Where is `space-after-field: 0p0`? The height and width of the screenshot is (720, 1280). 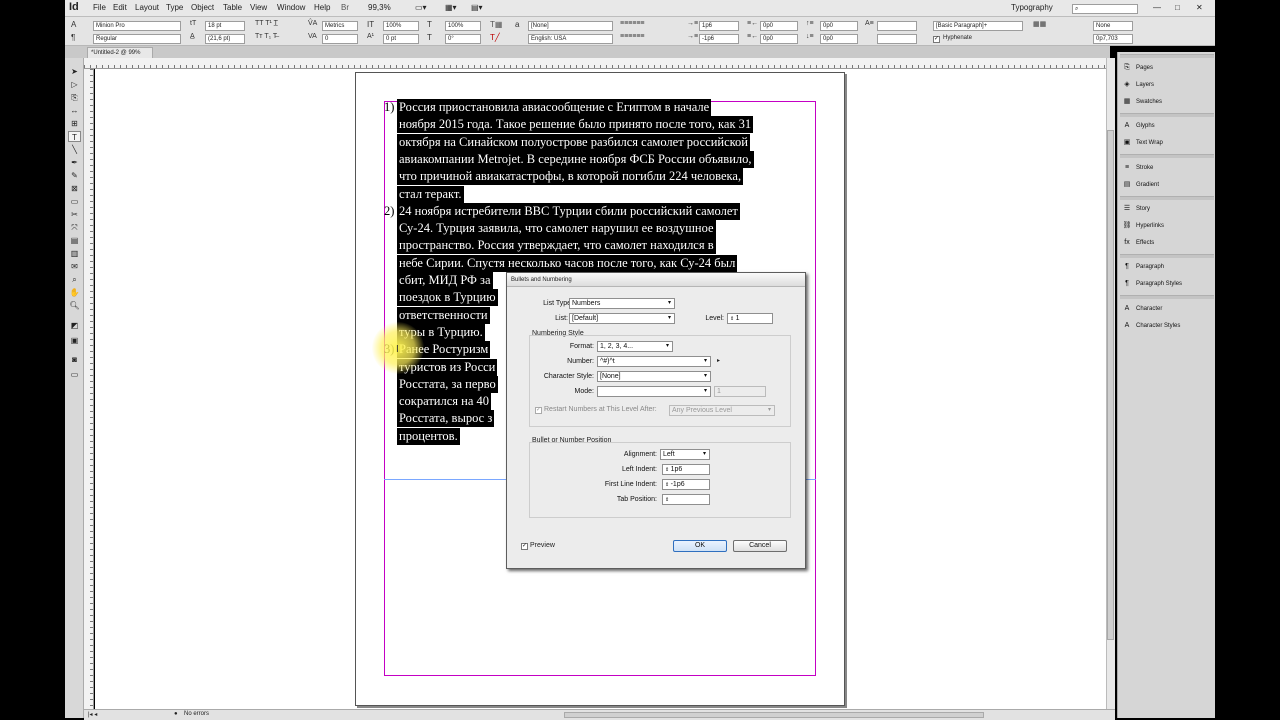
space-after-field: 0p0 is located at coordinates (839, 39).